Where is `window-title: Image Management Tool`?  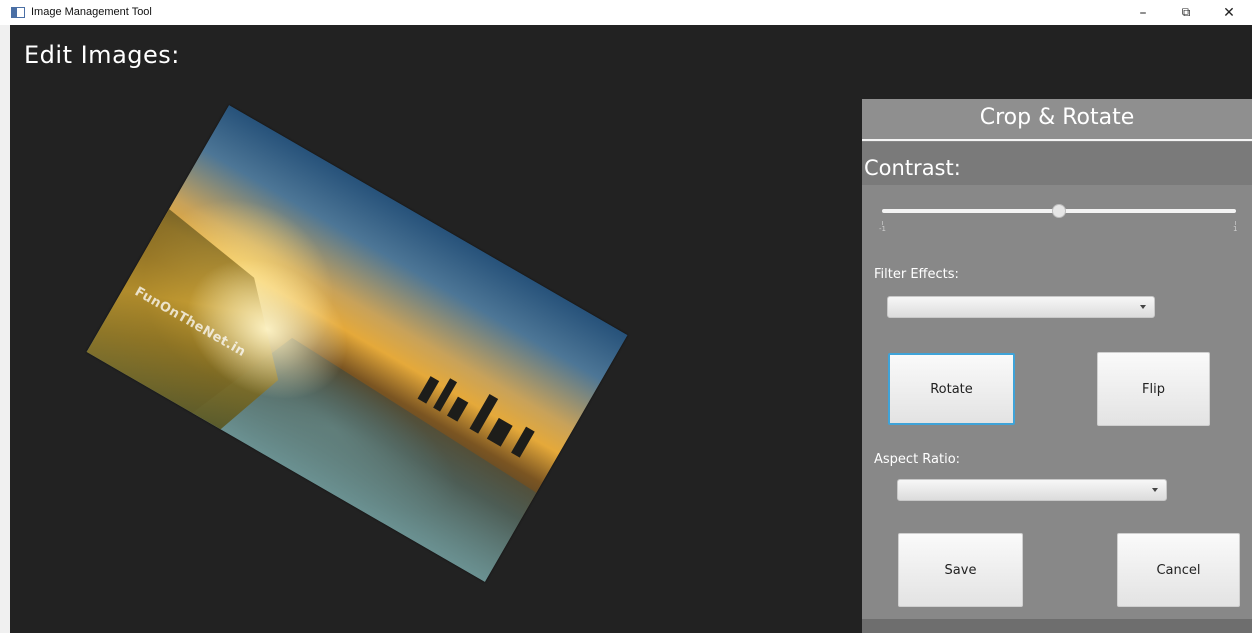
window-title: Image Management Tool is located at coordinates (91, 12).